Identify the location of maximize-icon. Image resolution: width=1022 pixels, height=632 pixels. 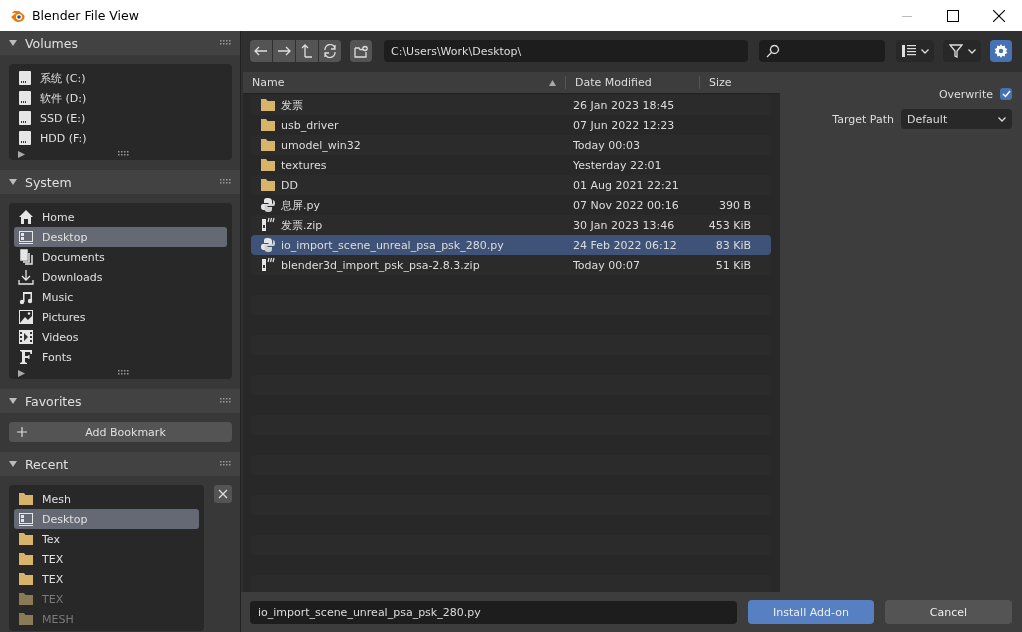
(953, 15).